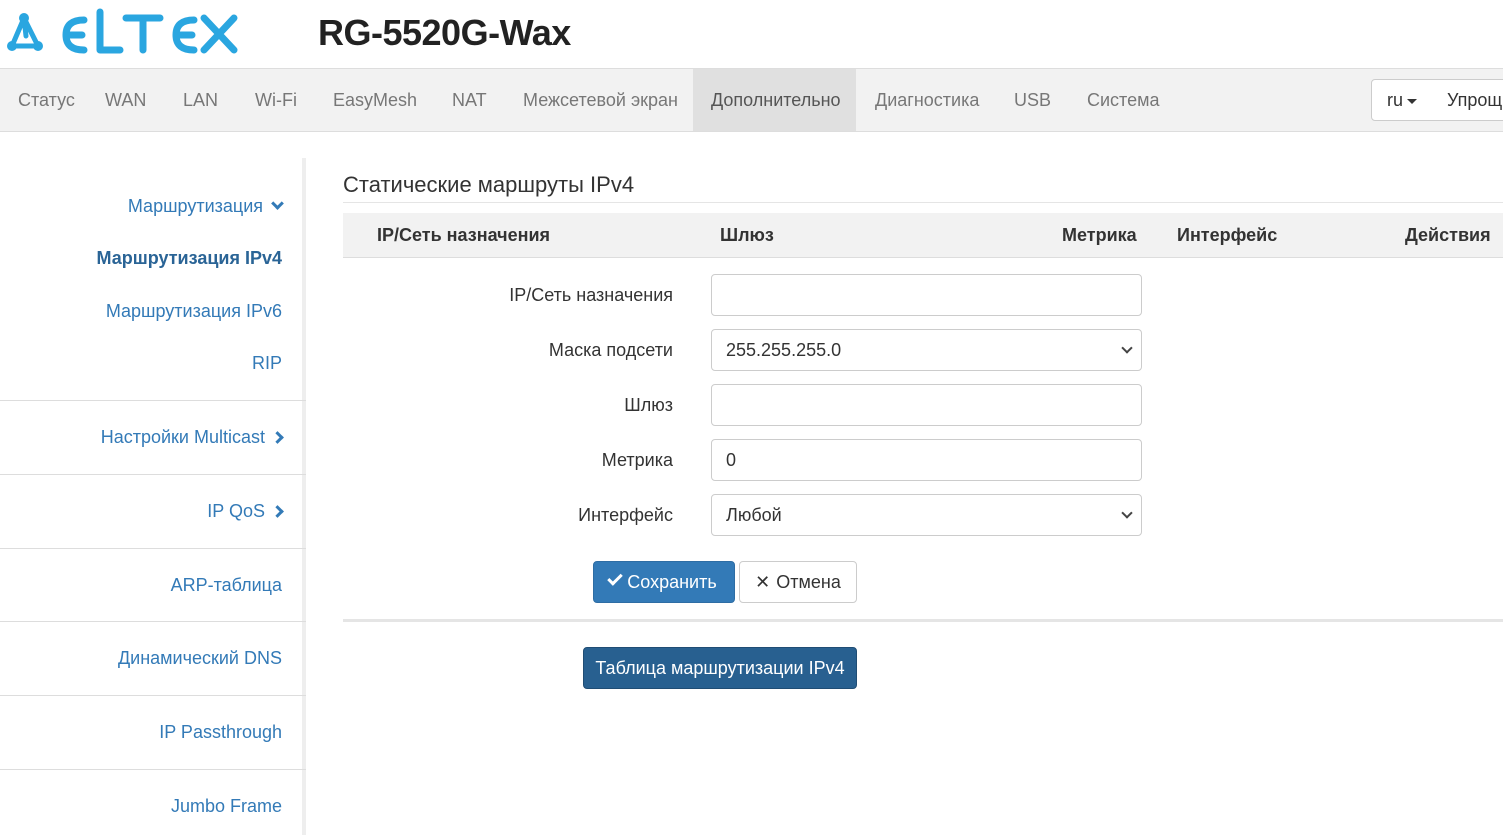 Image resolution: width=1503 pixels, height=835 pixels. Describe the element at coordinates (615, 578) in the screenshot. I see `check-icon` at that location.